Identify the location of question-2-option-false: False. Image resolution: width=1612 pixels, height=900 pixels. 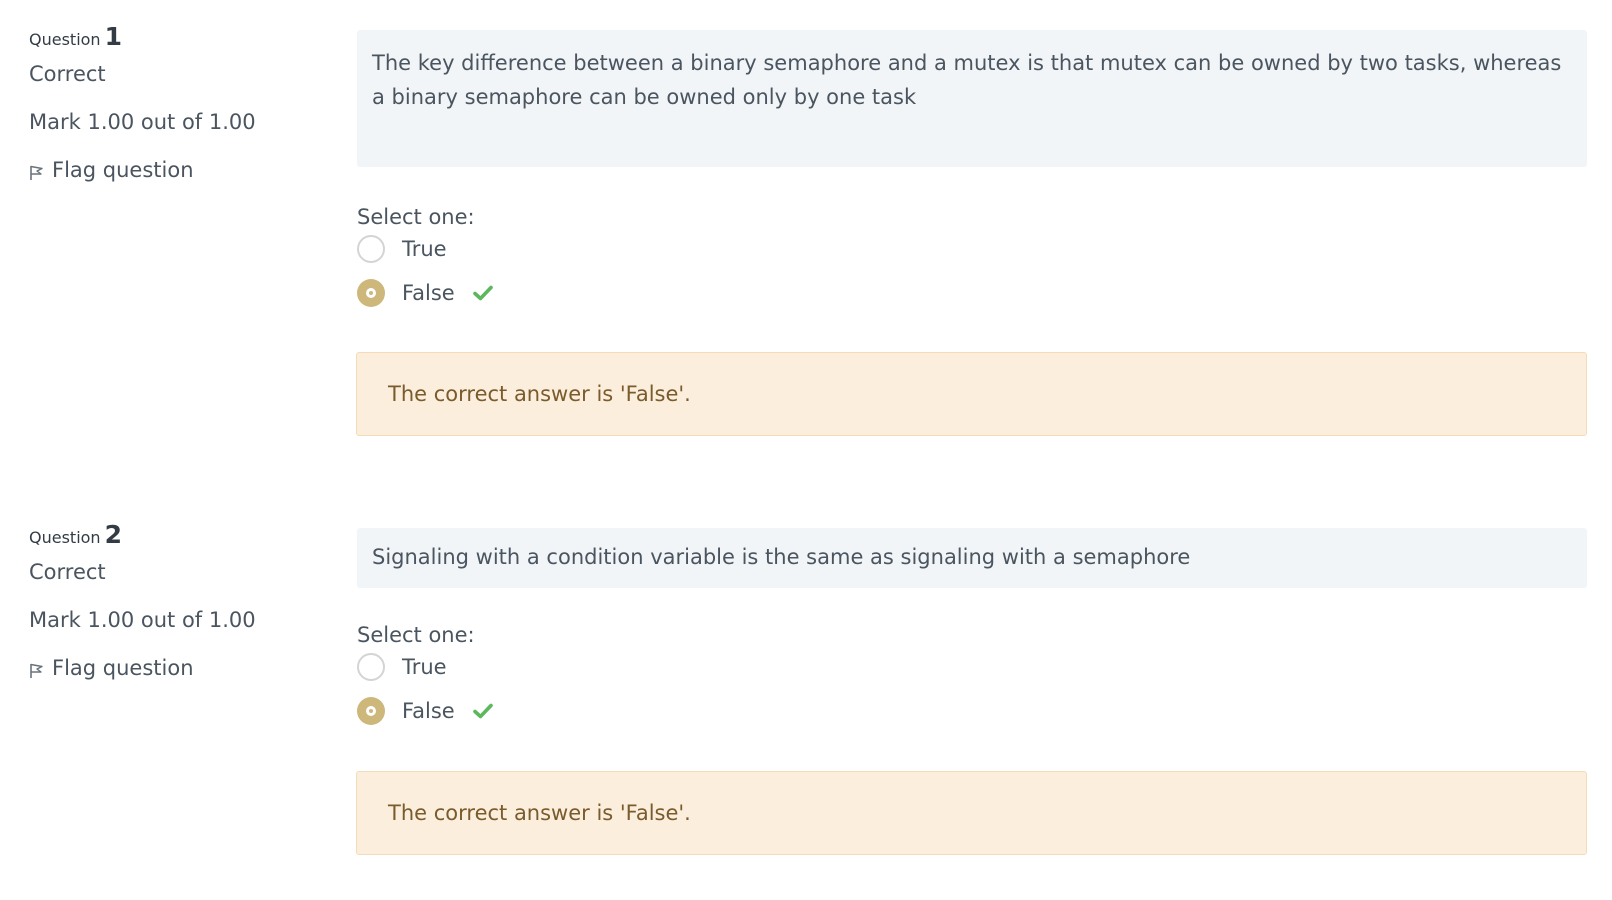
(425, 711).